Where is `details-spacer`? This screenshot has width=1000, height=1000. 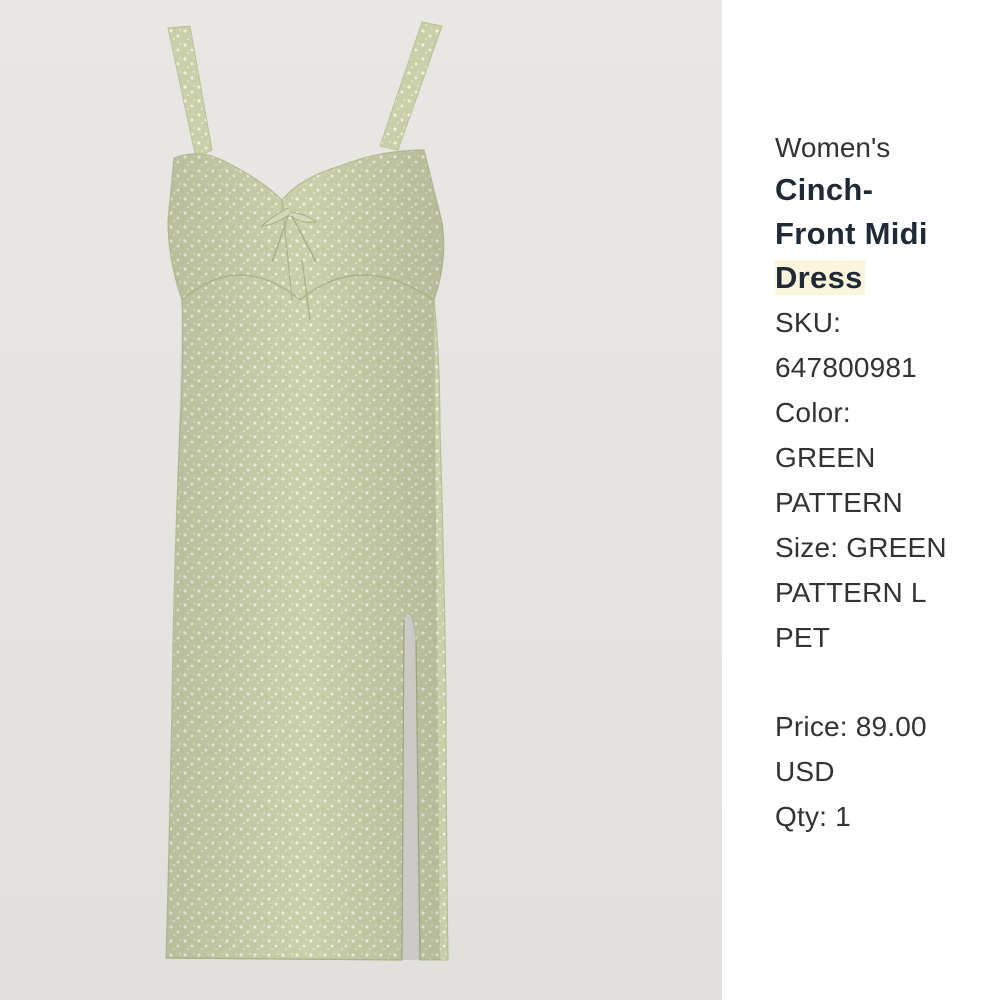 details-spacer is located at coordinates (880, 682).